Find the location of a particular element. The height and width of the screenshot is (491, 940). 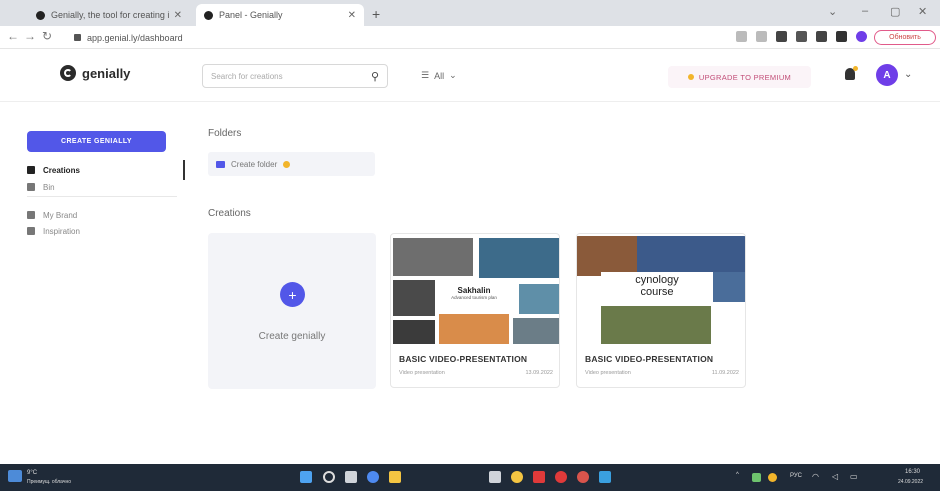

wifi-icon: ◠ is located at coordinates (815, 476).